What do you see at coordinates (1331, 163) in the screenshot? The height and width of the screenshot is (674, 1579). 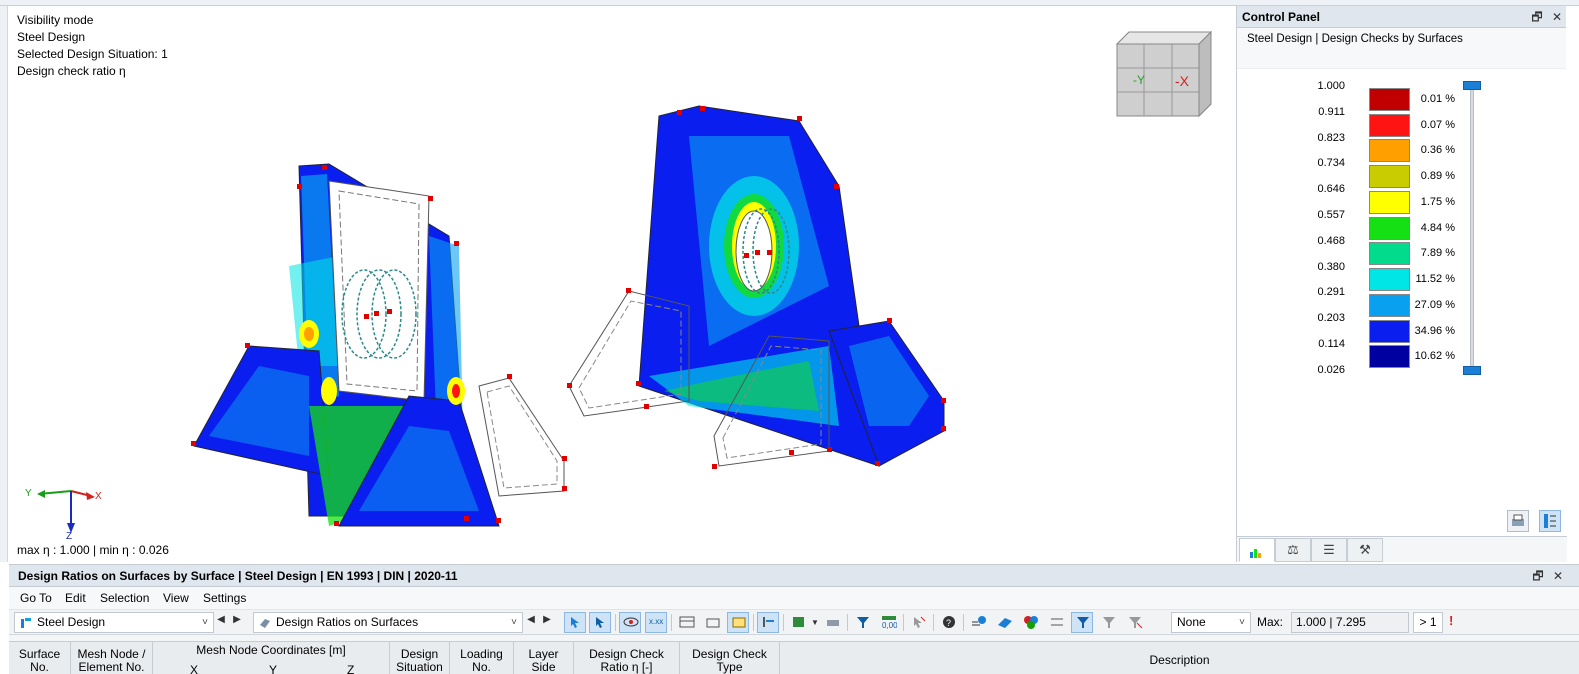 I see `legend-value: 0.734` at bounding box center [1331, 163].